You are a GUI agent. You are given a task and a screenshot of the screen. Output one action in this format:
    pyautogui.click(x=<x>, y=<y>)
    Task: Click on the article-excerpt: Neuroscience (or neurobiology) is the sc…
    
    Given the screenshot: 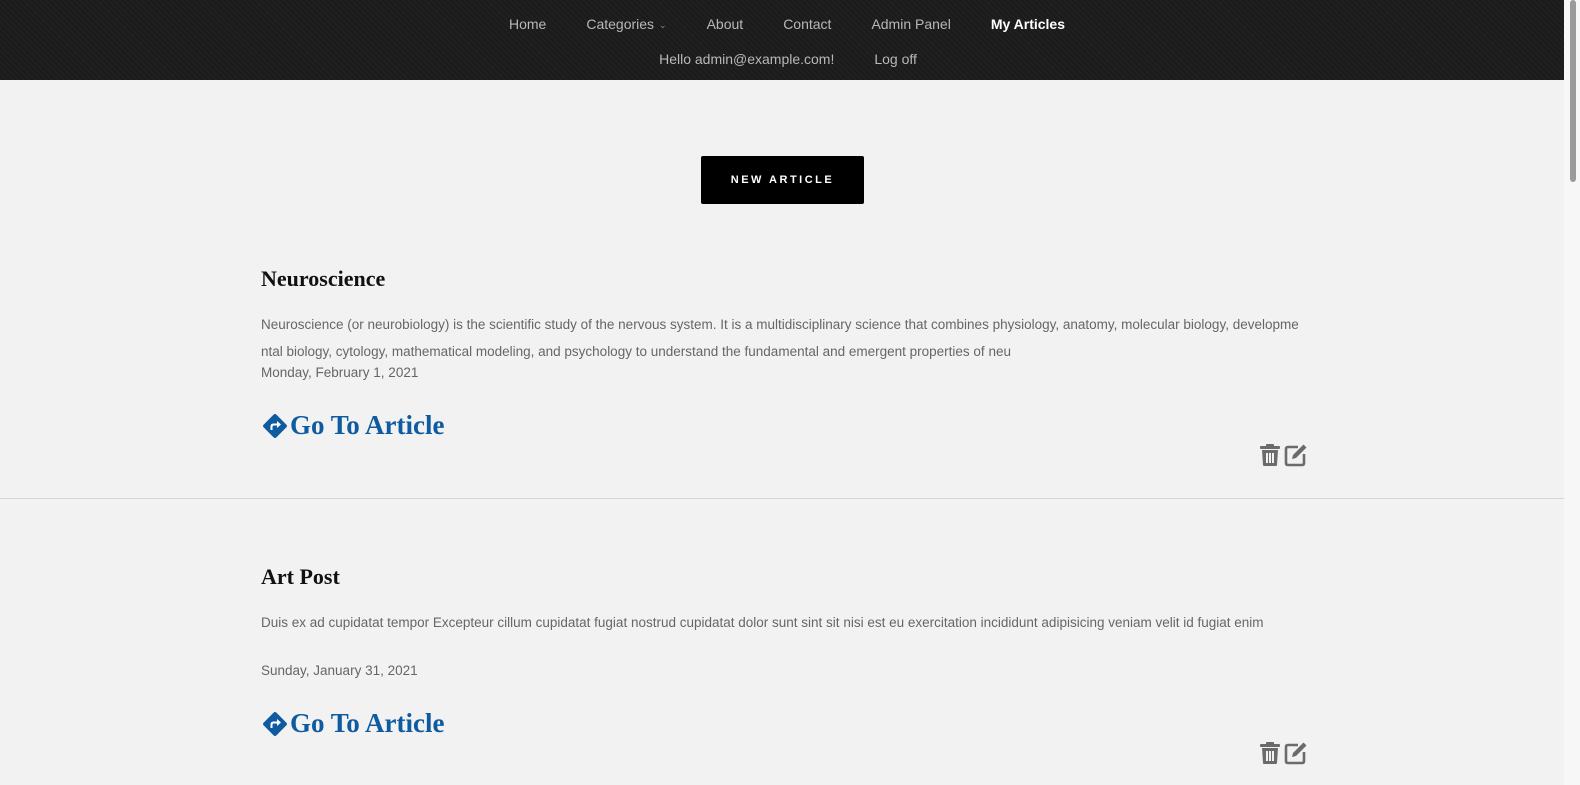 What is the action you would take?
    pyautogui.click(x=780, y=338)
    